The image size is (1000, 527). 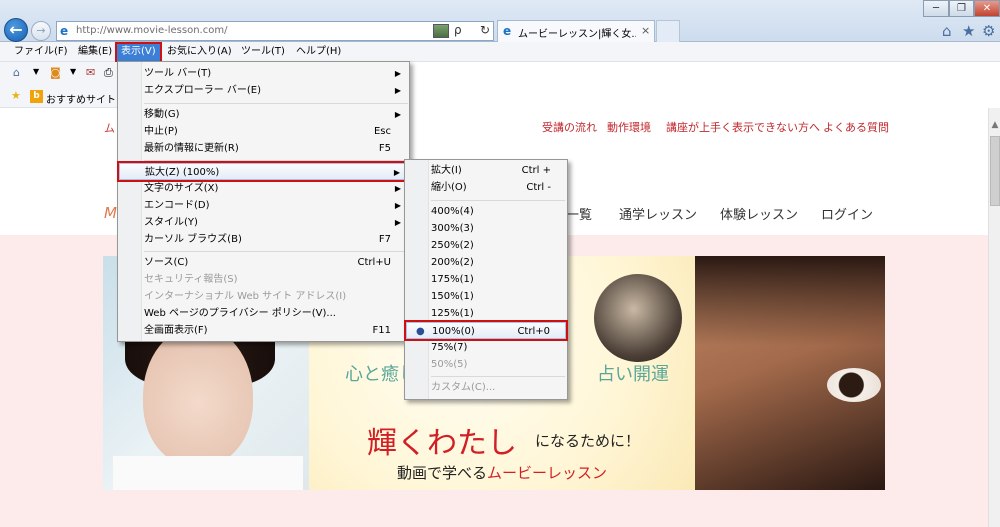 What do you see at coordinates (177, 205) in the screenshot?
I see `menu-item-label: エンコード(D)` at bounding box center [177, 205].